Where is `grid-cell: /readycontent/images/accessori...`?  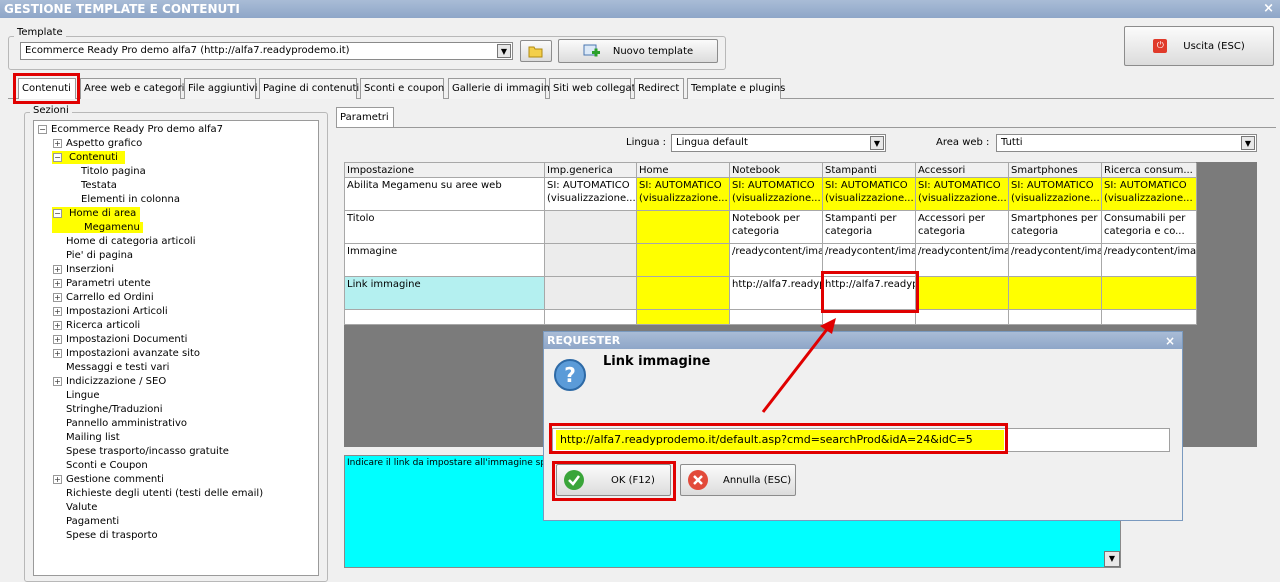
grid-cell: /readycontent/images/accessori... is located at coordinates (962, 260).